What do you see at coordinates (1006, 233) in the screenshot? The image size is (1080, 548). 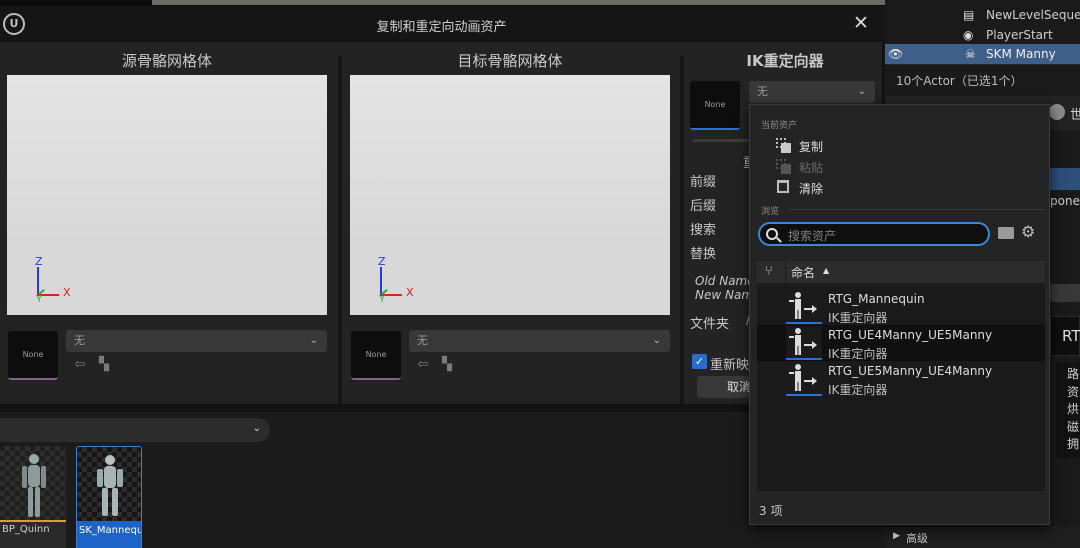 I see `folder-icon` at bounding box center [1006, 233].